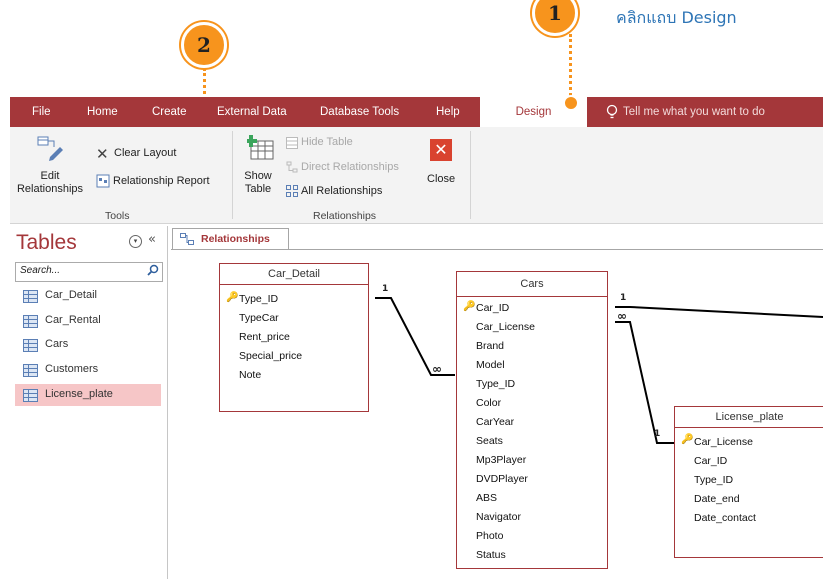 This screenshot has height=580, width=823. I want to click on show-table-button: Show Table, so click(258, 183).